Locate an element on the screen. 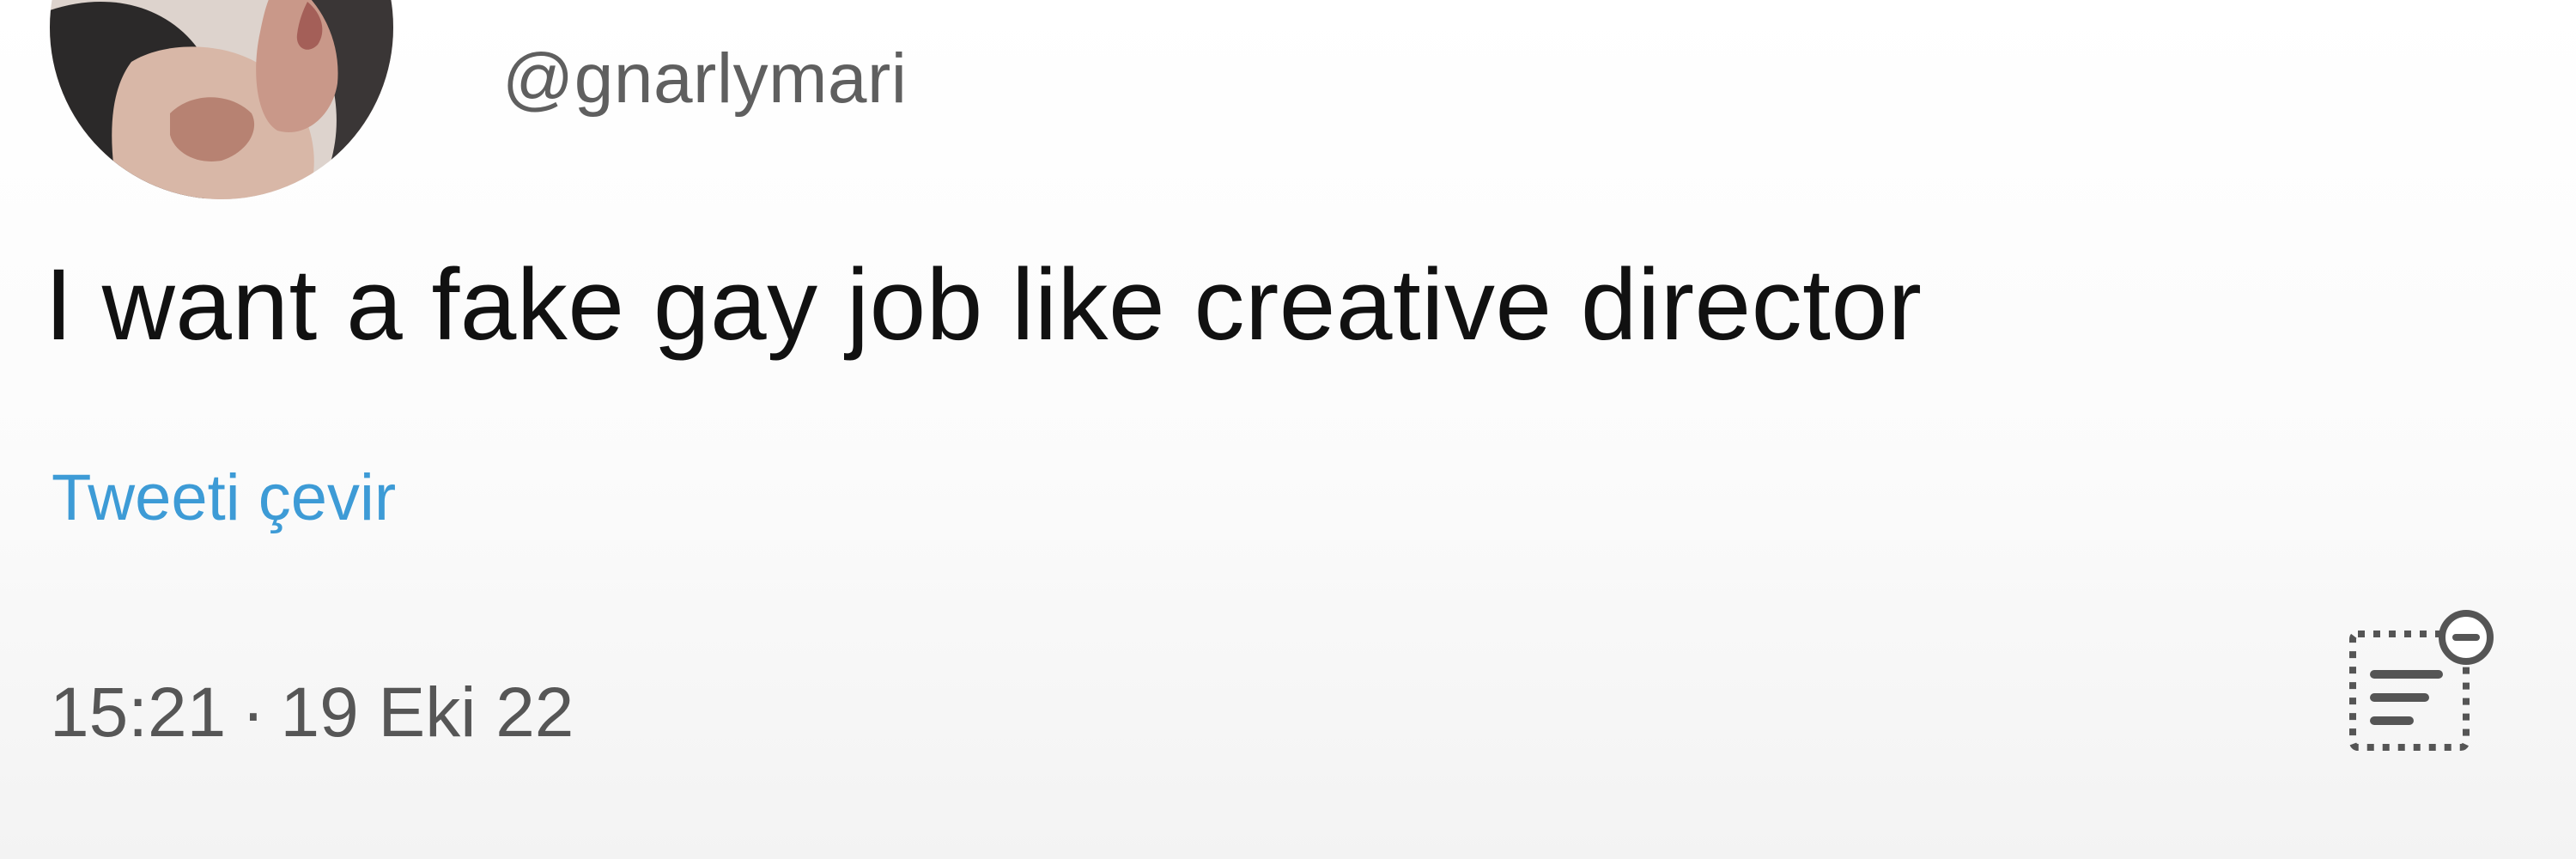  avatar is located at coordinates (221, 100).